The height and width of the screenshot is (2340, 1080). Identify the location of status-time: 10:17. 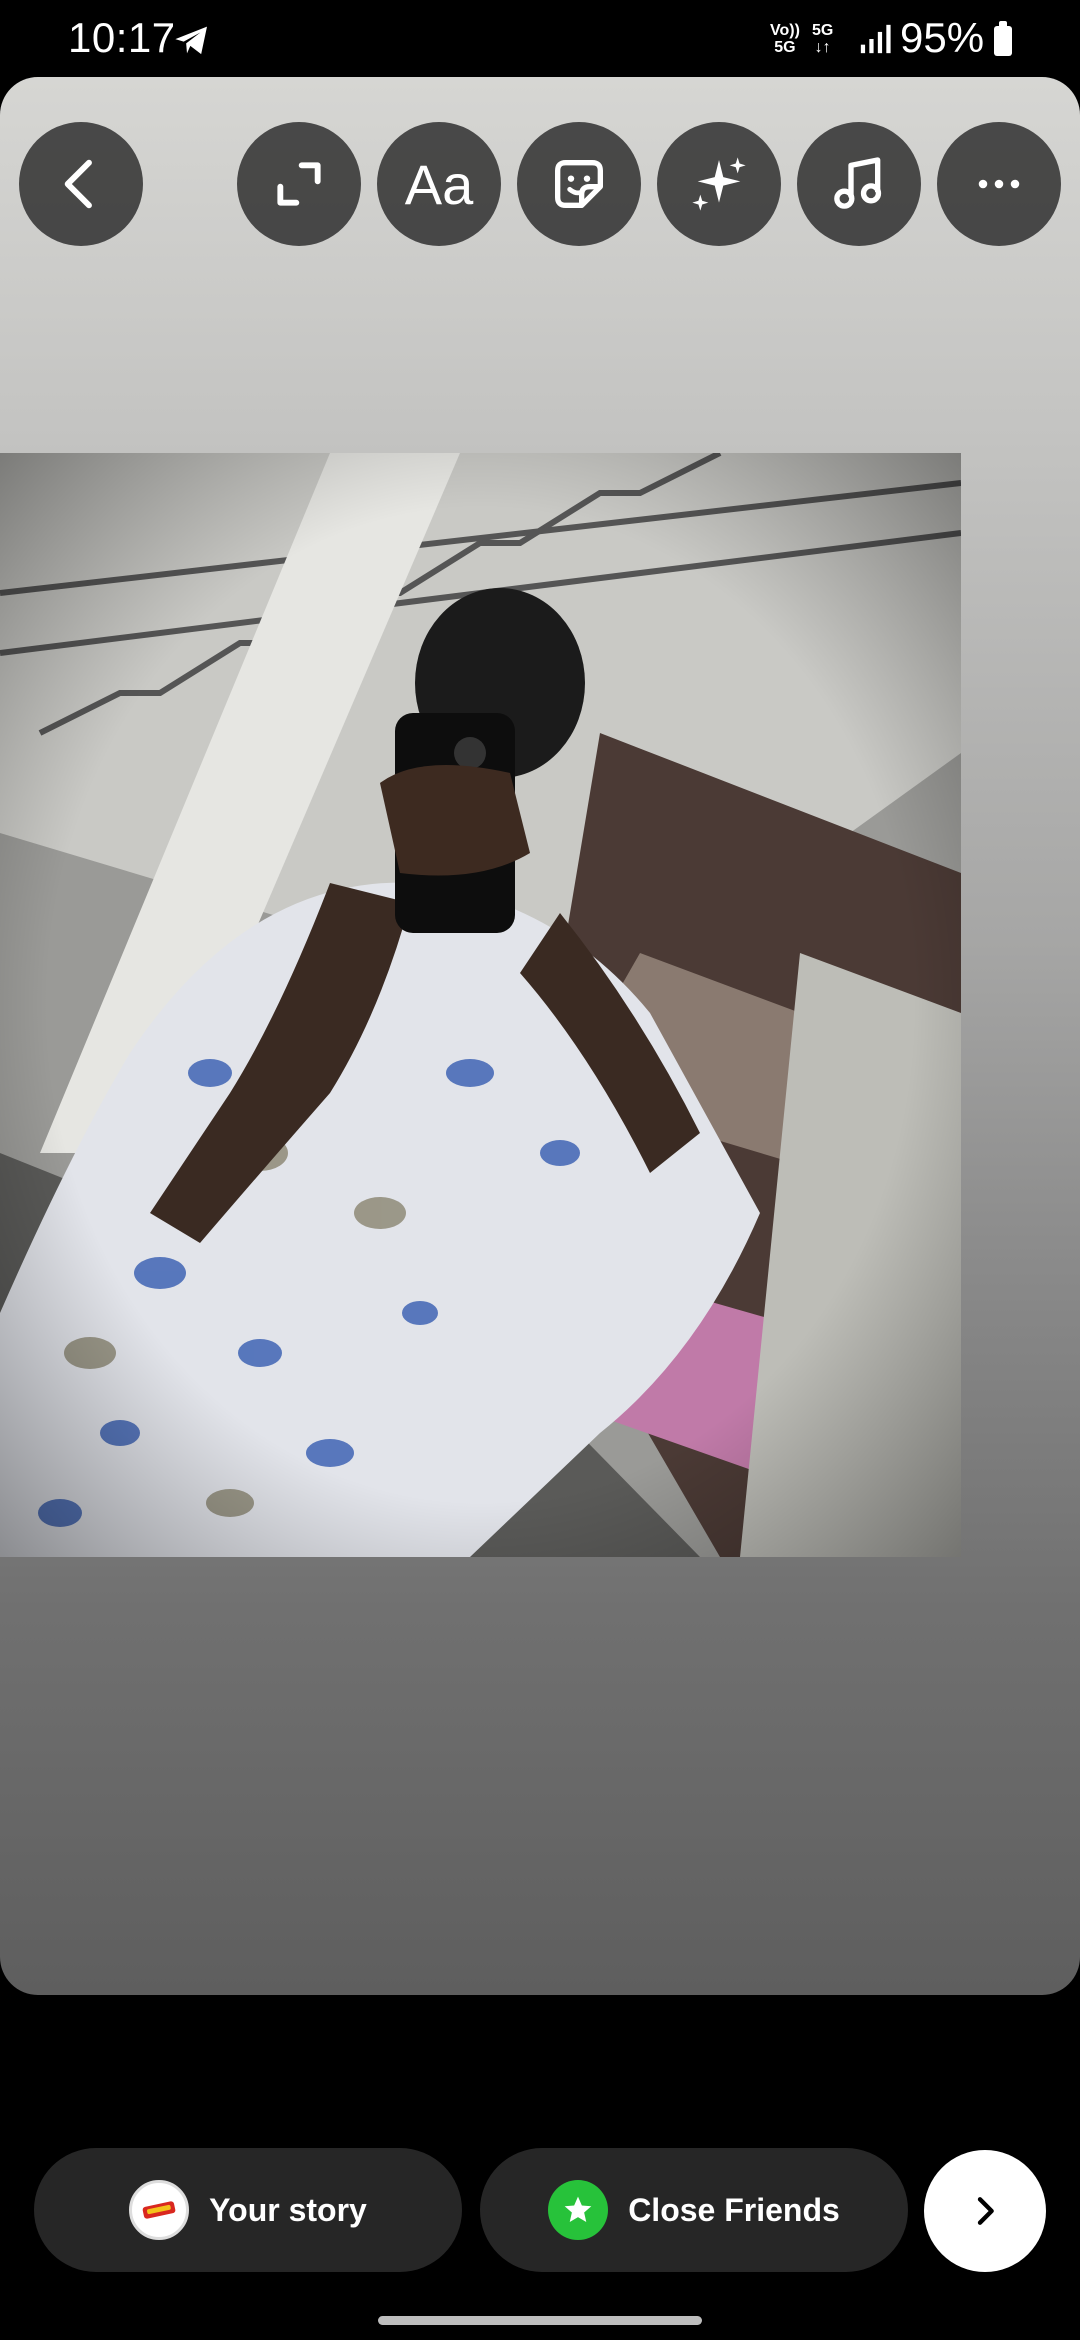
(122, 37).